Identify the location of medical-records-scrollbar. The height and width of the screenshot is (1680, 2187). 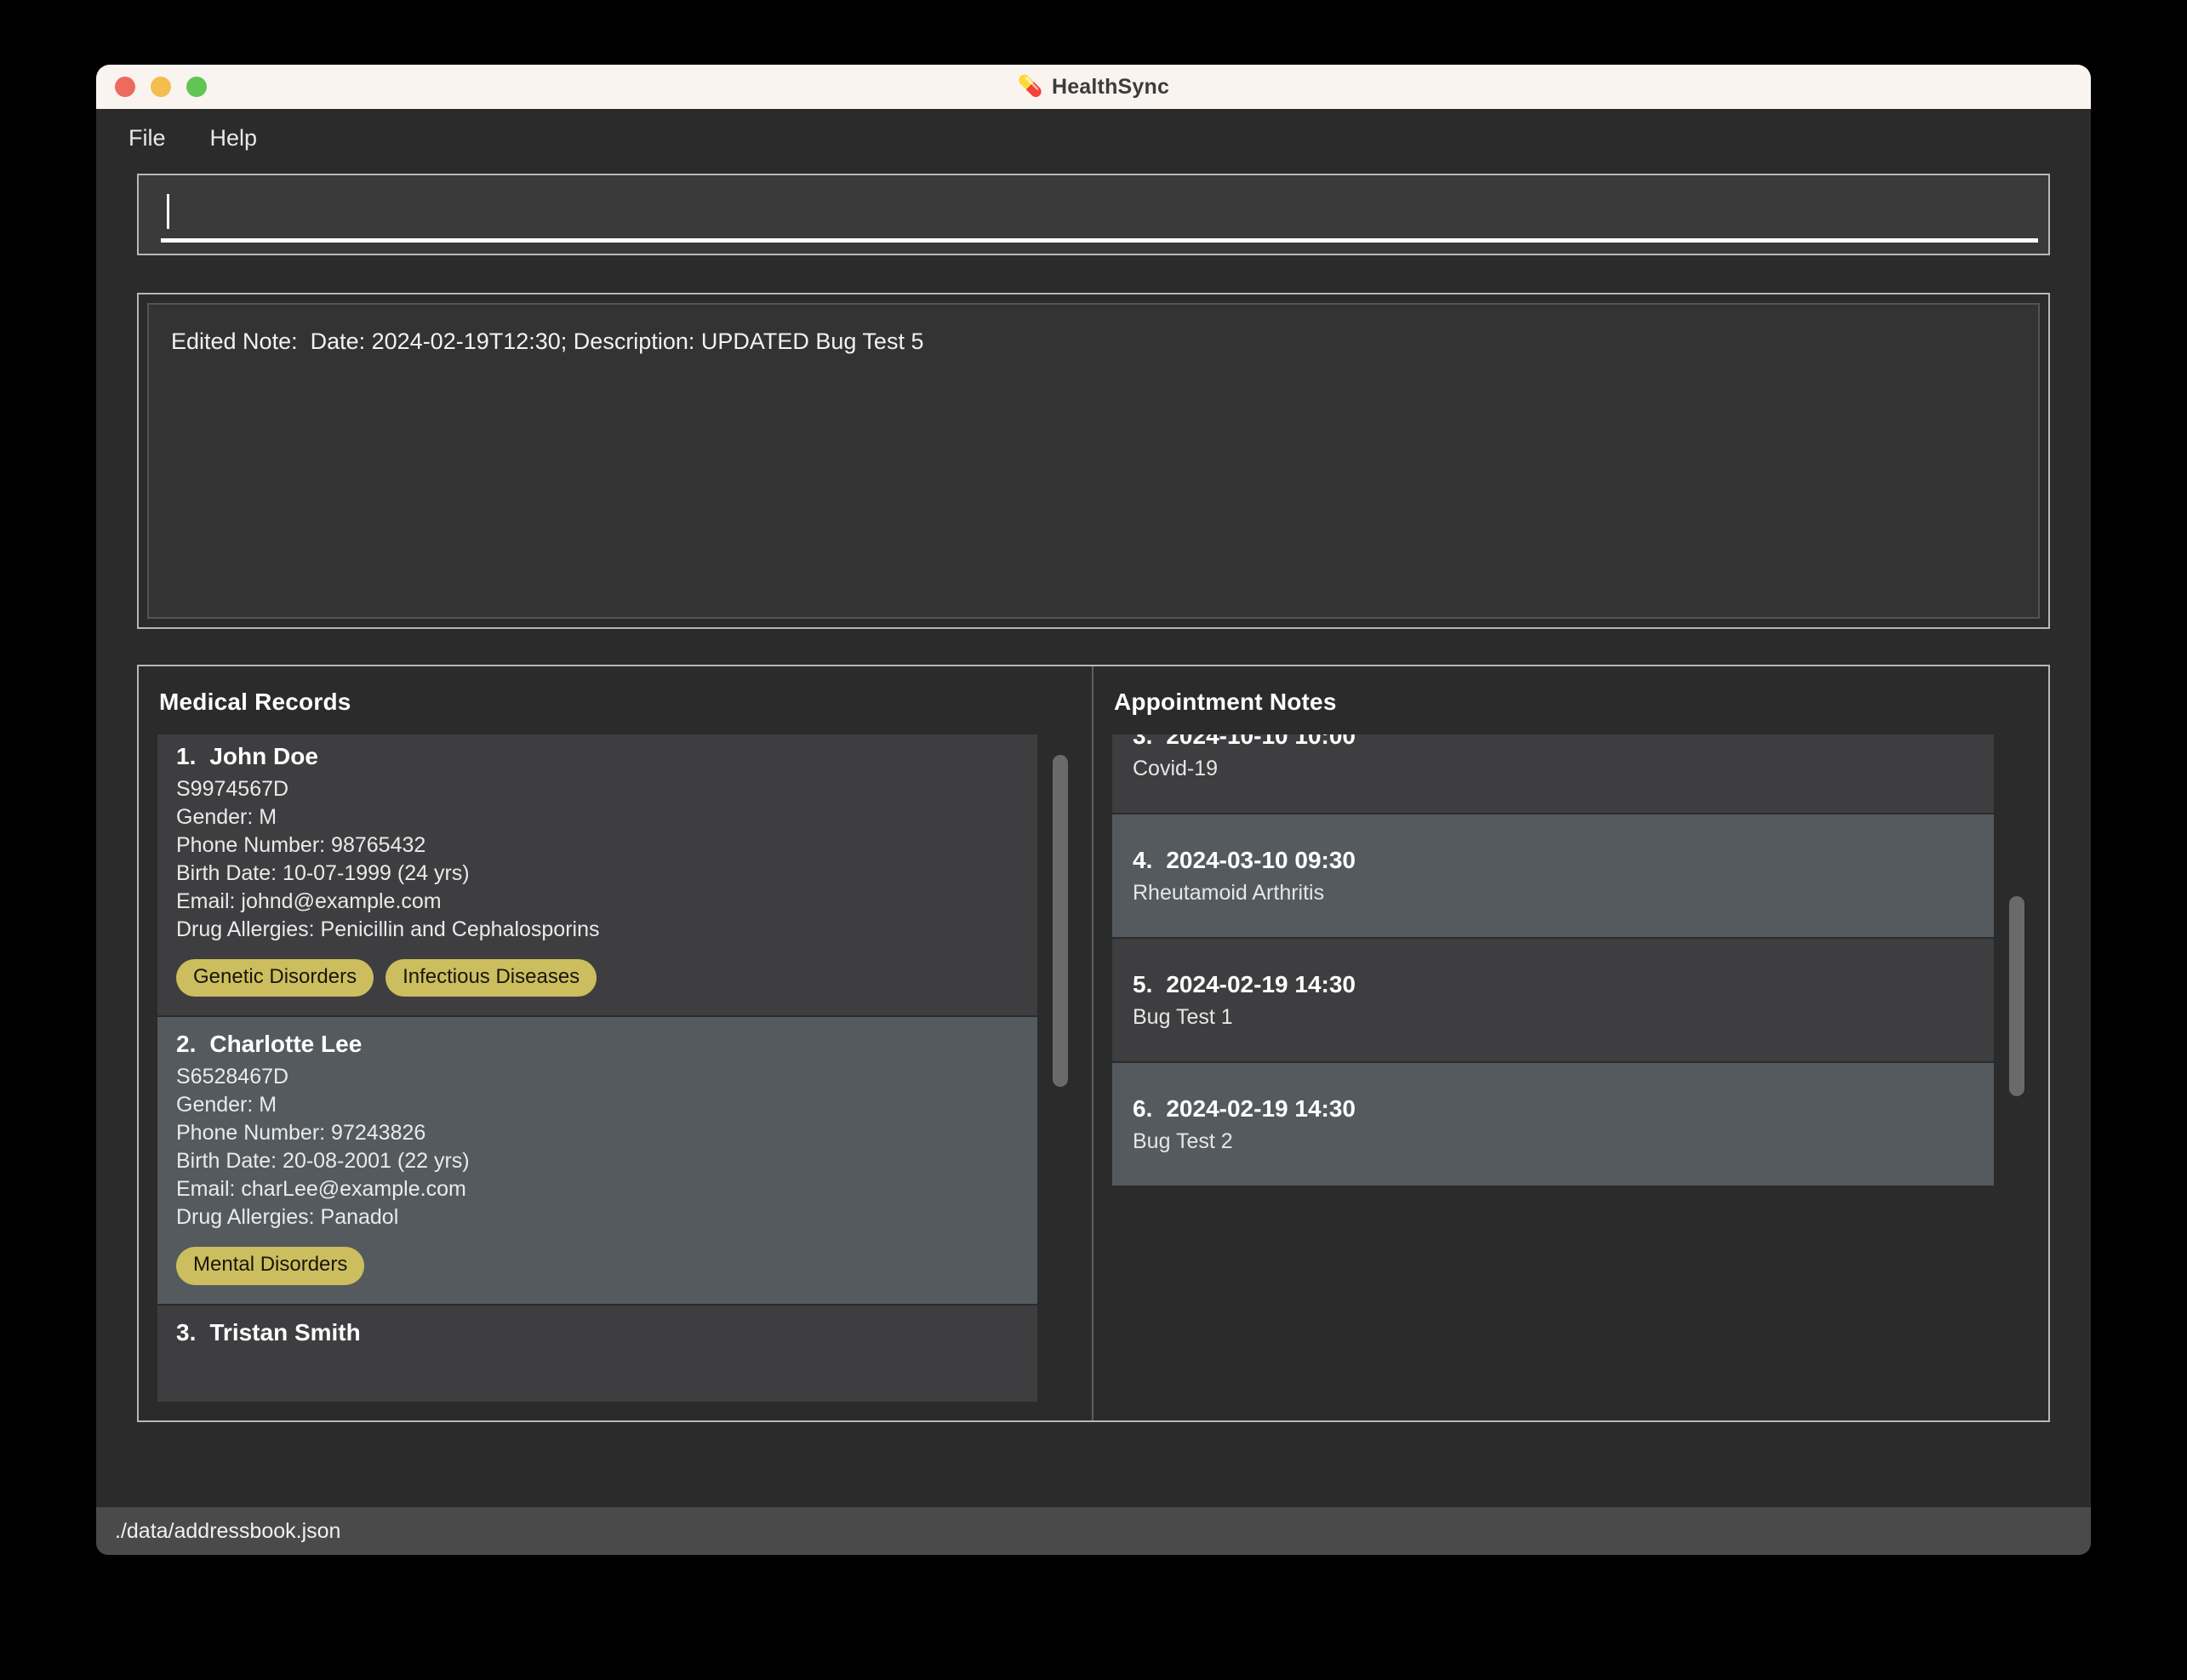
(1060, 1068).